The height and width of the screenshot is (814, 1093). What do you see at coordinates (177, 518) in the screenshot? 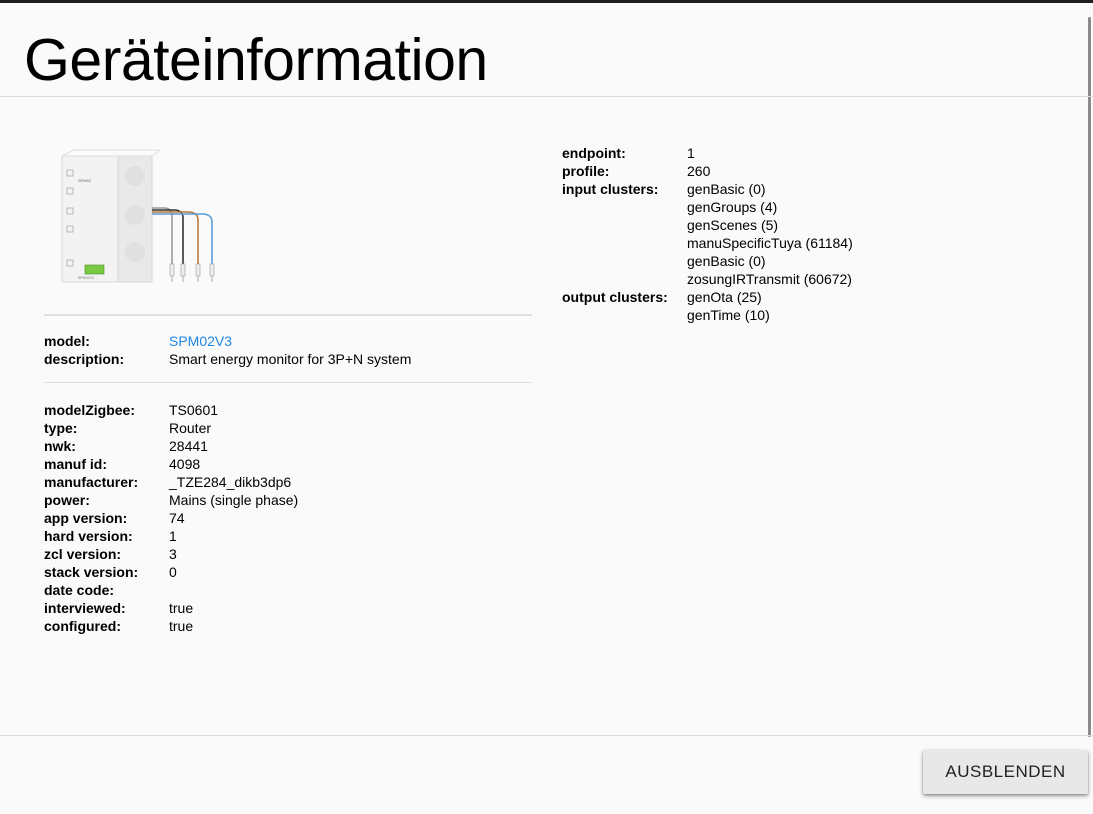
I see `detail-value: 74` at bounding box center [177, 518].